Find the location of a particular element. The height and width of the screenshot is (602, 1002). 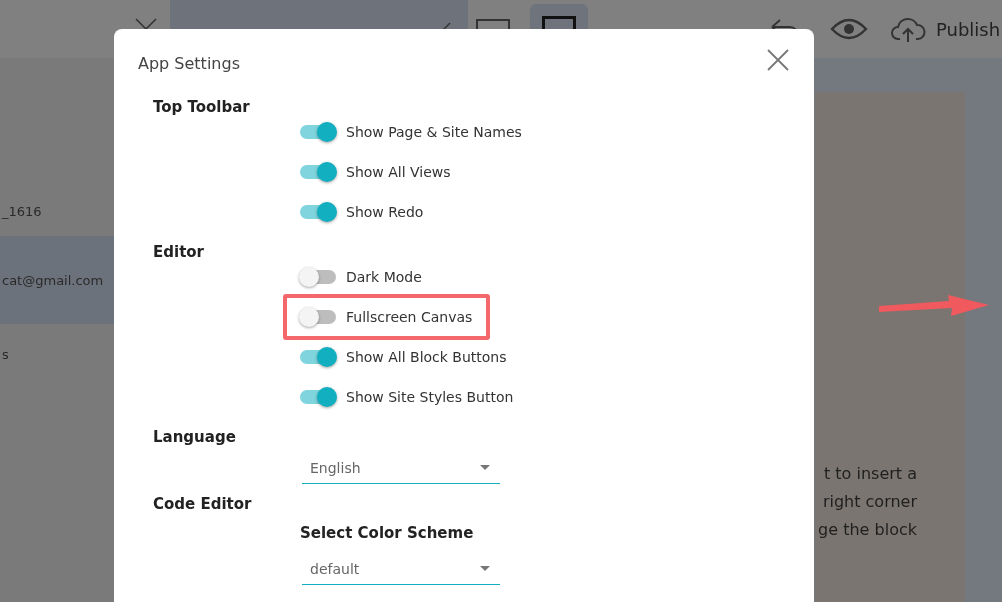

section-heading: Code Editor is located at coordinates (202, 504).